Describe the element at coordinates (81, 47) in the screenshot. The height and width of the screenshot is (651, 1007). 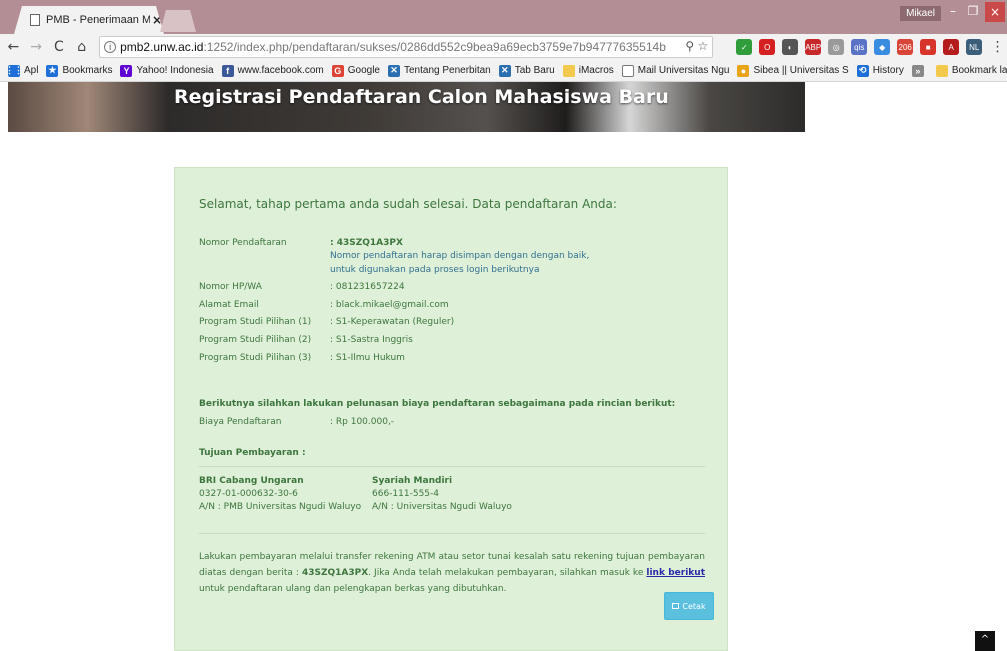
I see `home-icon: ⌂` at that location.